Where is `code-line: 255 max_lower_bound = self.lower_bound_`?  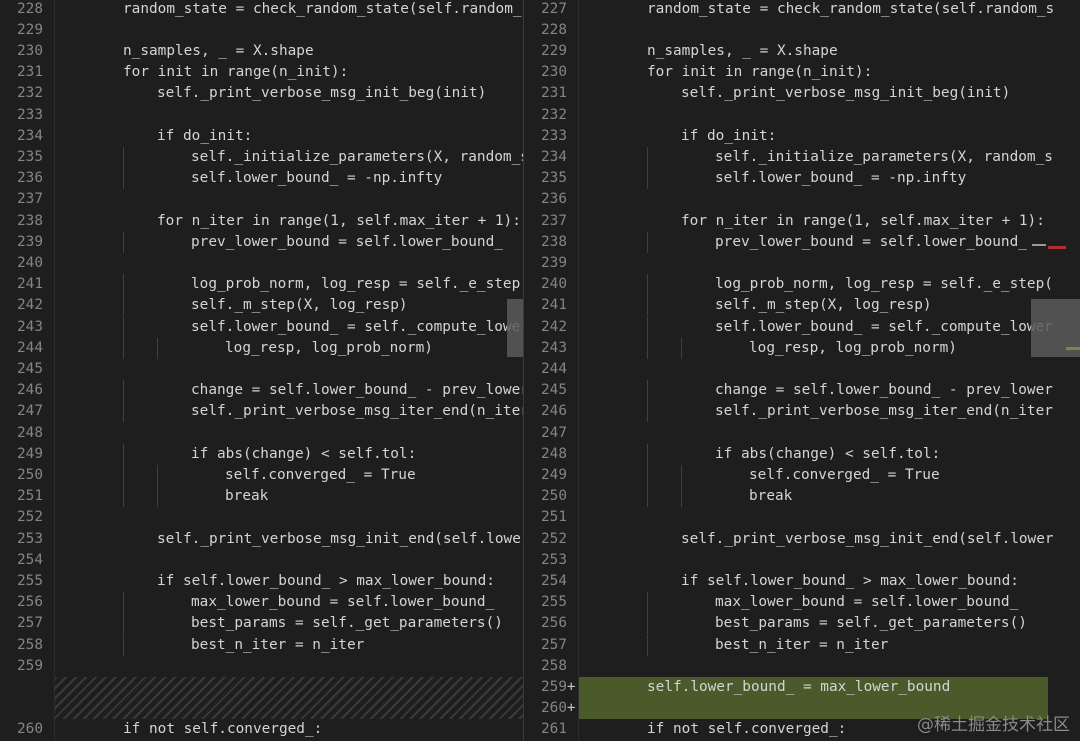
code-line: 255 max_lower_bound = self.lower_bound_ is located at coordinates (802, 603).